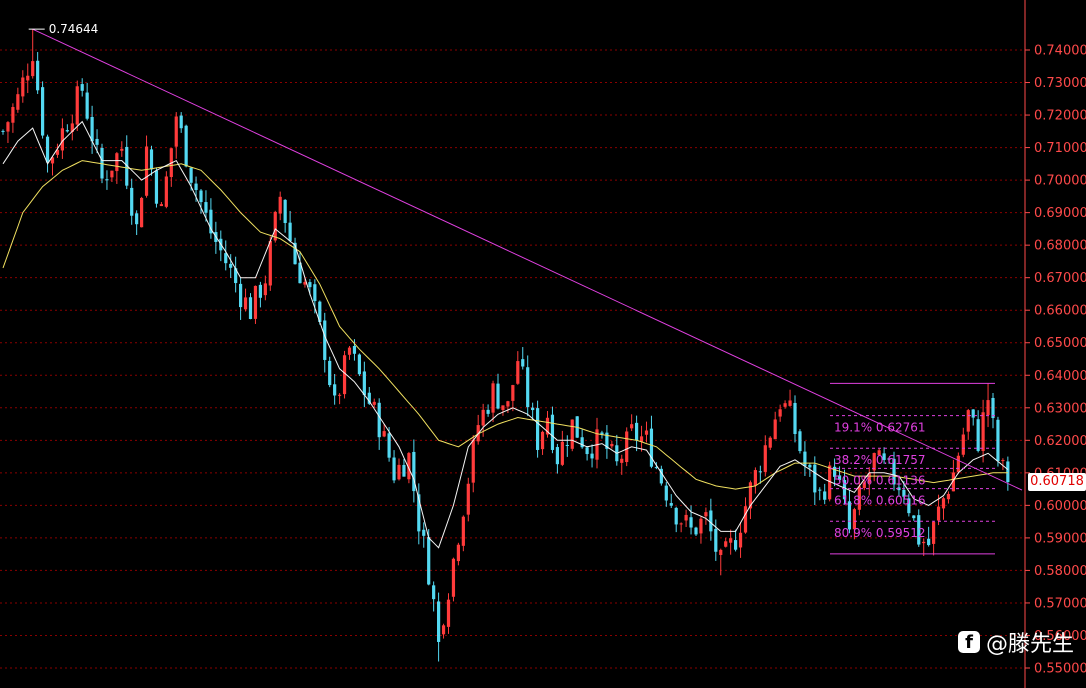 Image resolution: width=1086 pixels, height=688 pixels. What do you see at coordinates (880, 501) in the screenshot?
I see `fib-level-label: 61.8% 0.60516` at bounding box center [880, 501].